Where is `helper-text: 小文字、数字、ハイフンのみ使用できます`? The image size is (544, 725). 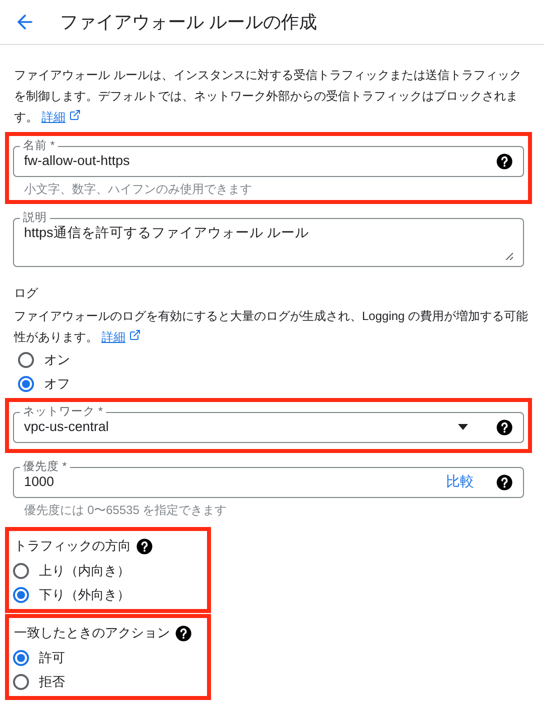 helper-text: 小文字、数字、ハイフンのみ使用できます is located at coordinates (138, 189).